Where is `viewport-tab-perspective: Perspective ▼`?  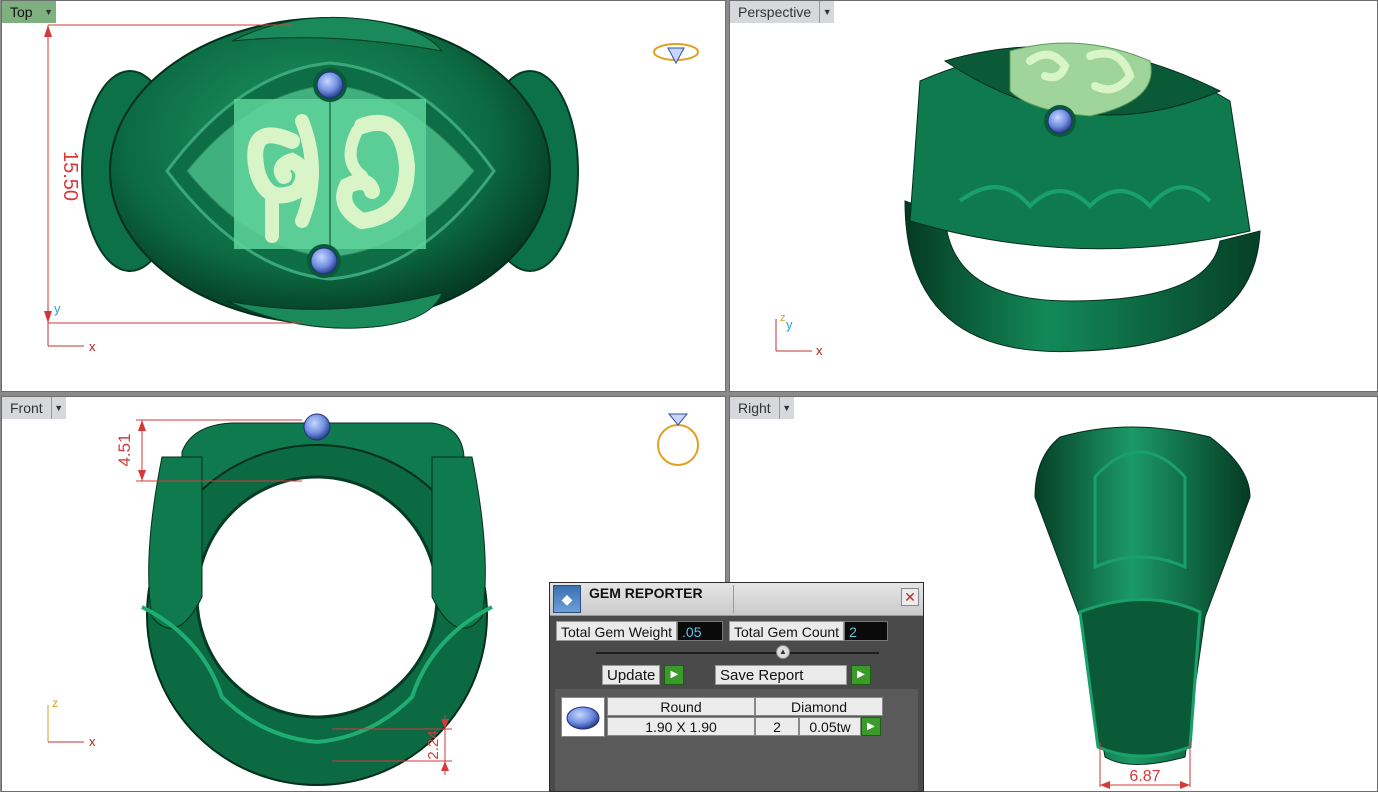
viewport-tab-perspective: Perspective ▼ is located at coordinates (782, 12).